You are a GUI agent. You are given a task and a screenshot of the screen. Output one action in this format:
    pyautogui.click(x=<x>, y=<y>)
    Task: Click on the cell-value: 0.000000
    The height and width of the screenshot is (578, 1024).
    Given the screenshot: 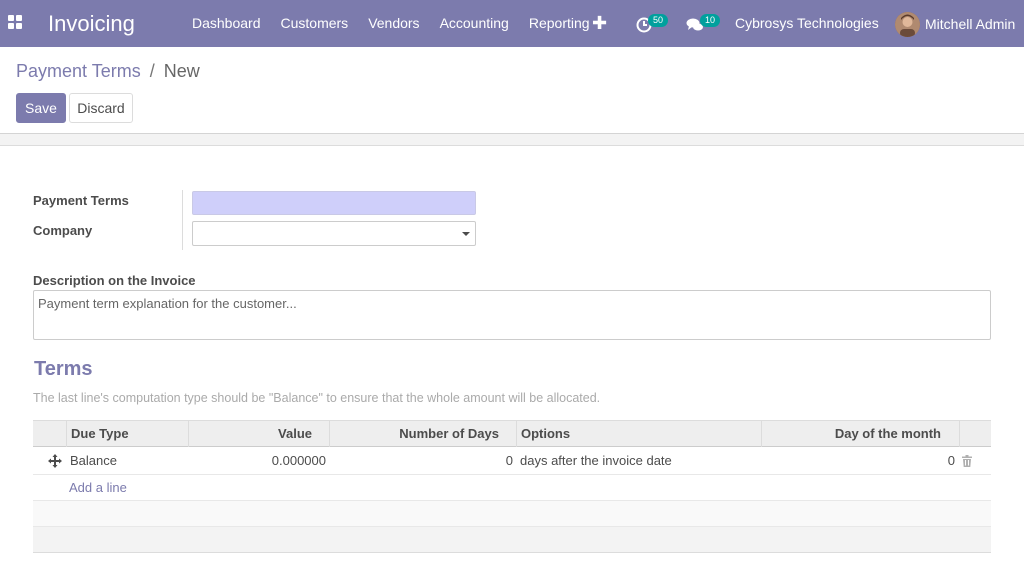 What is the action you would take?
    pyautogui.click(x=257, y=461)
    